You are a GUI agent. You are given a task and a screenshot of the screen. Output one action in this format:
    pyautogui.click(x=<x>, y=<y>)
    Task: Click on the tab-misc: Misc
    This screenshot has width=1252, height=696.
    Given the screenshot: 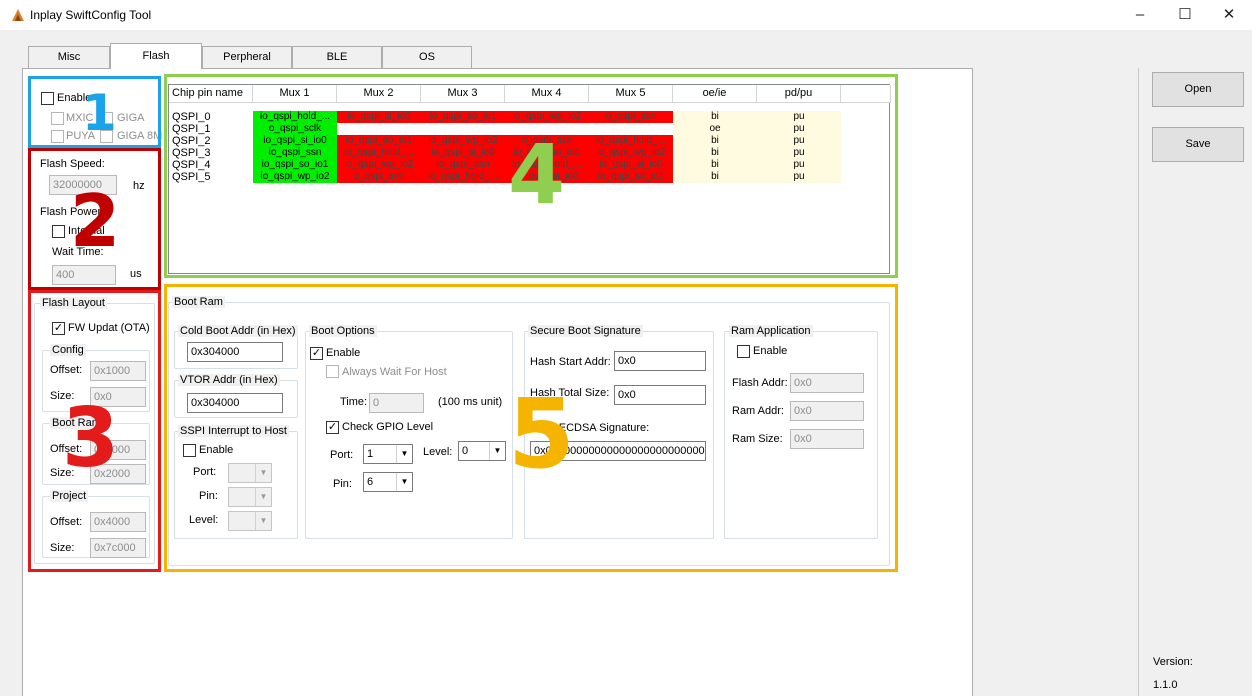 What is the action you would take?
    pyautogui.click(x=69, y=57)
    